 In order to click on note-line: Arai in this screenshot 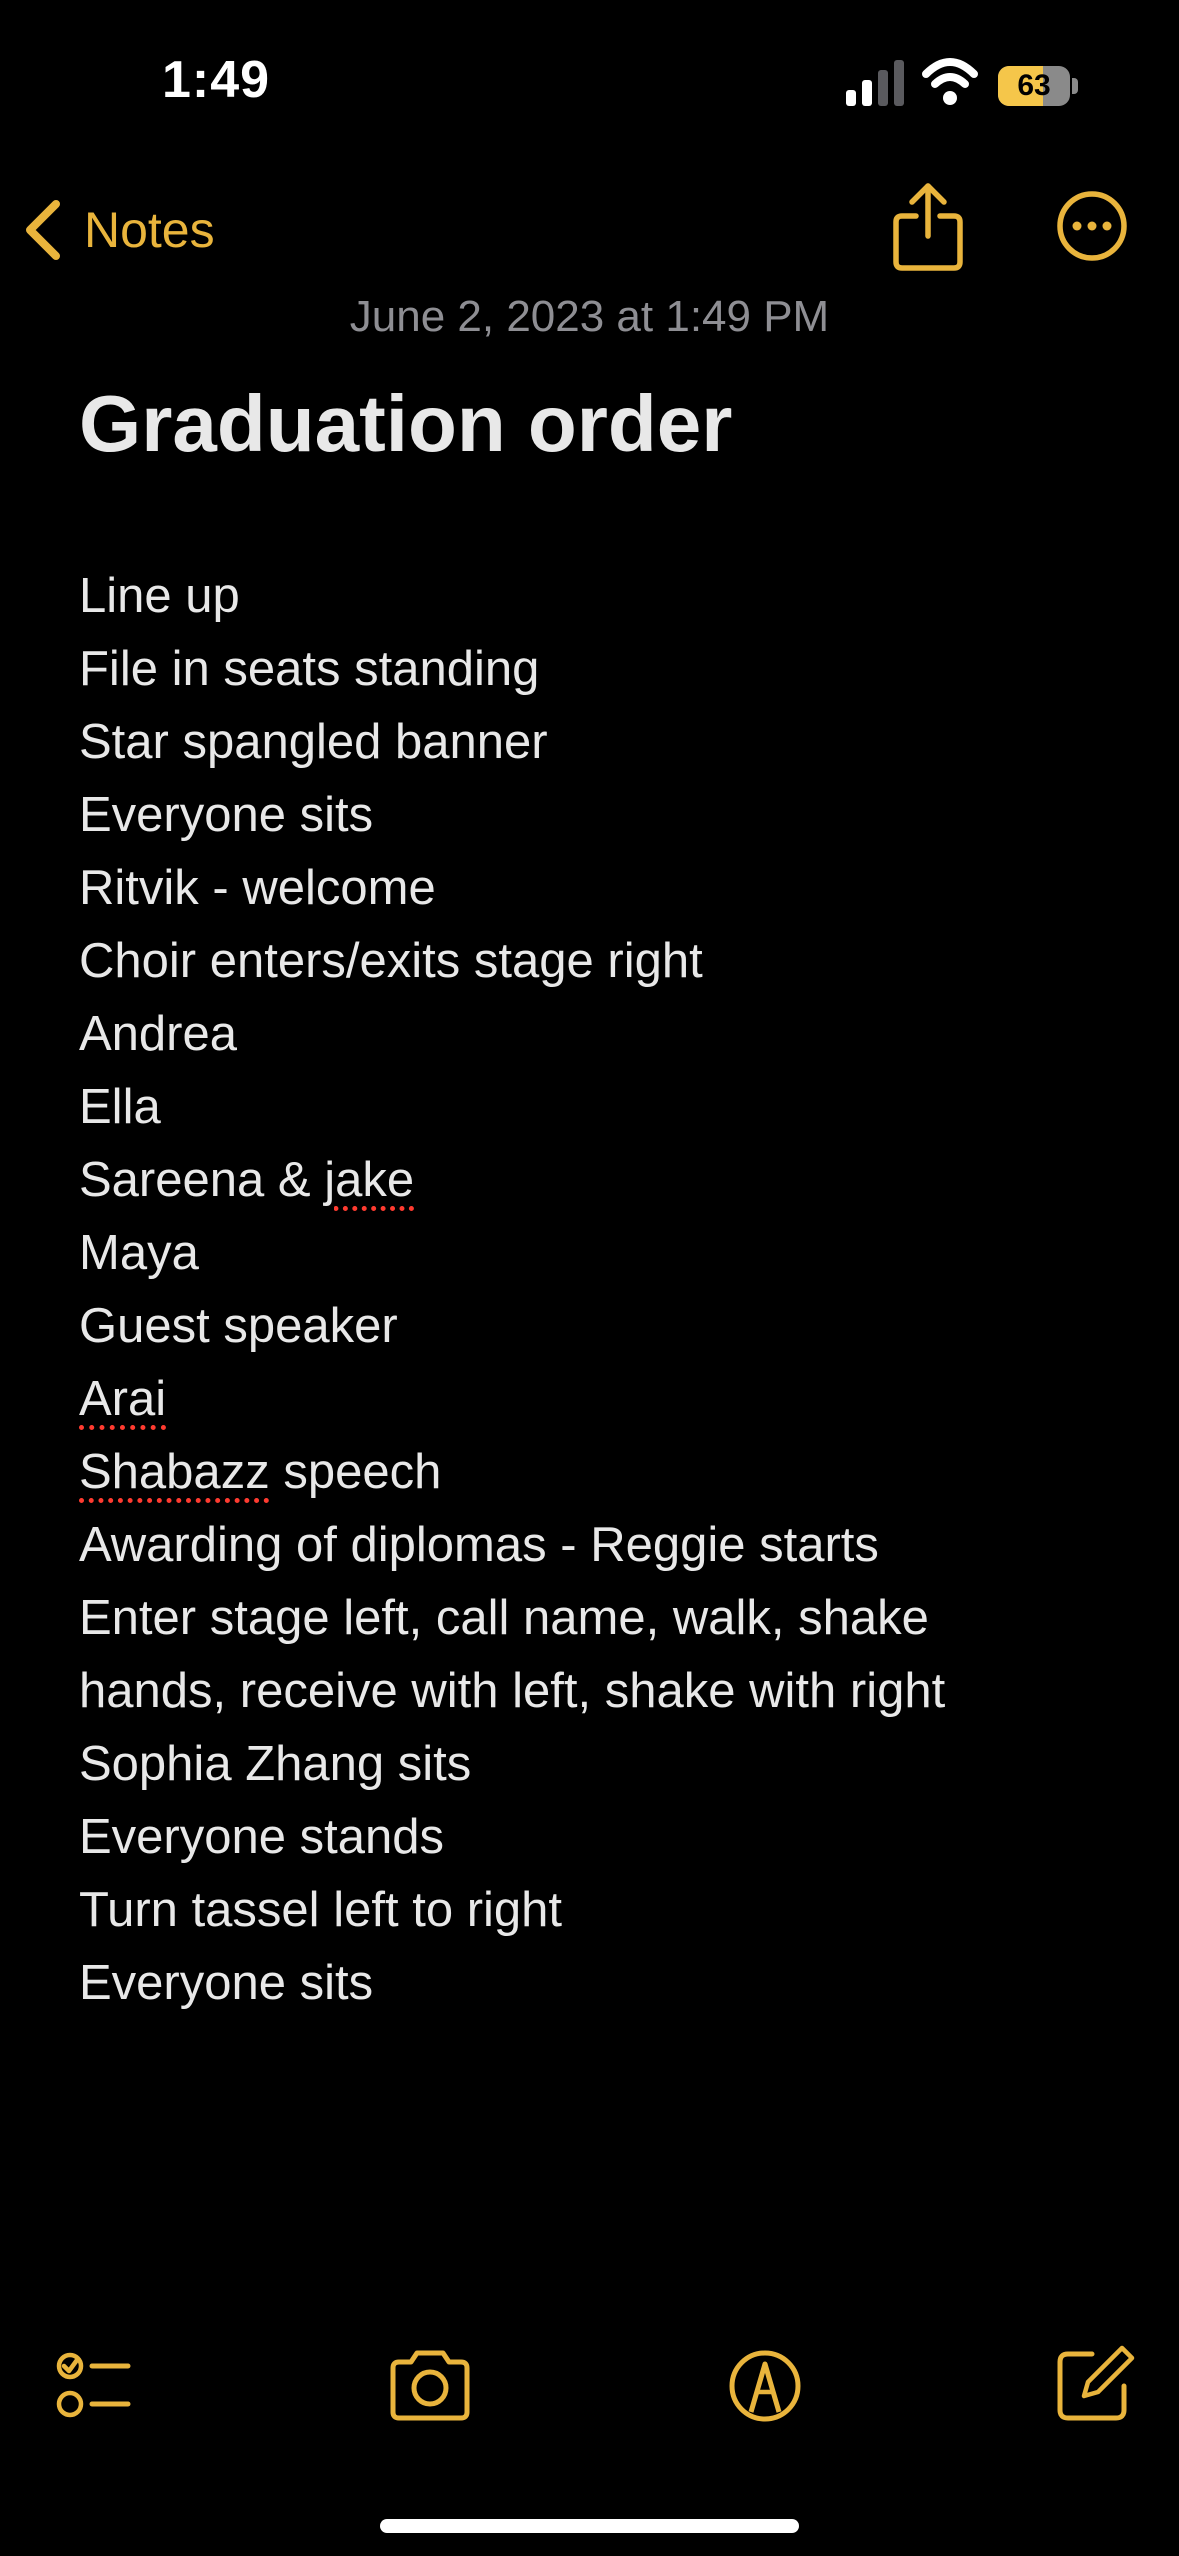, I will do `click(604, 1399)`.